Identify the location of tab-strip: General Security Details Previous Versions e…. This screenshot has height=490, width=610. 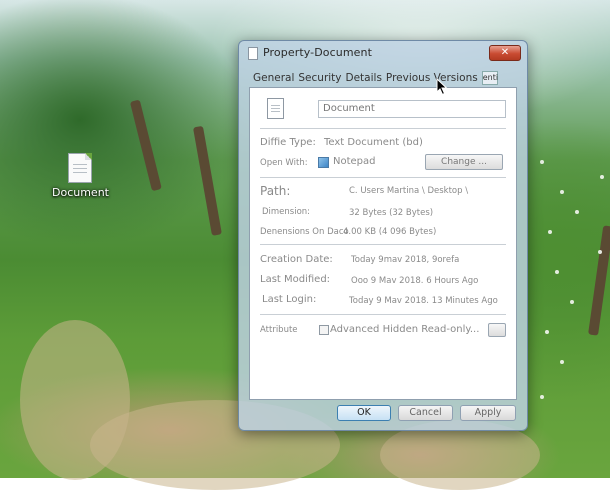
(377, 79).